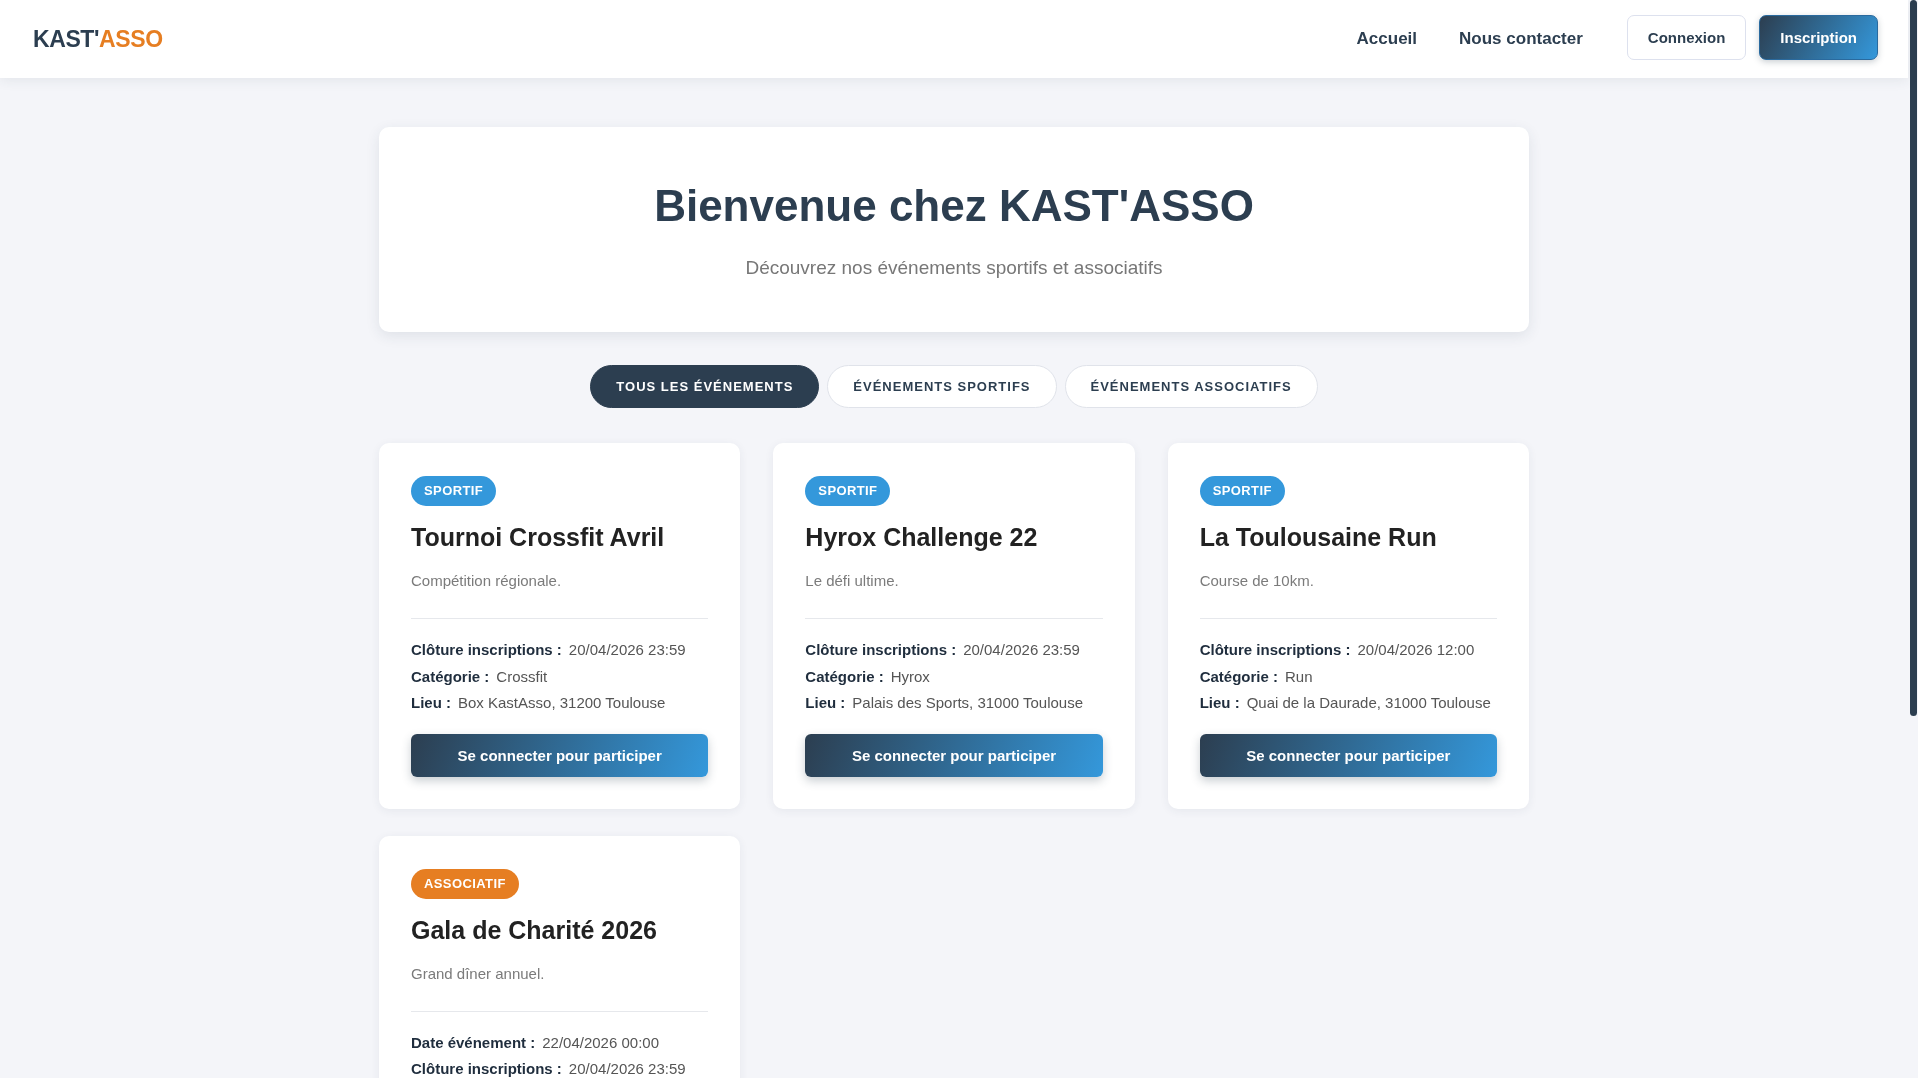 The image size is (1918, 1078). What do you see at coordinates (1686, 37) in the screenshot?
I see `login-button: Connexion` at bounding box center [1686, 37].